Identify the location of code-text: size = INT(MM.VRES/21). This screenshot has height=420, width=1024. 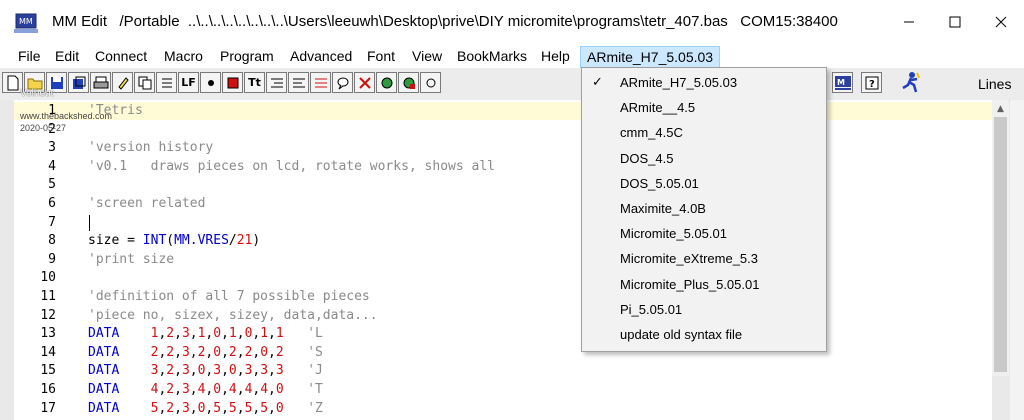
(174, 241).